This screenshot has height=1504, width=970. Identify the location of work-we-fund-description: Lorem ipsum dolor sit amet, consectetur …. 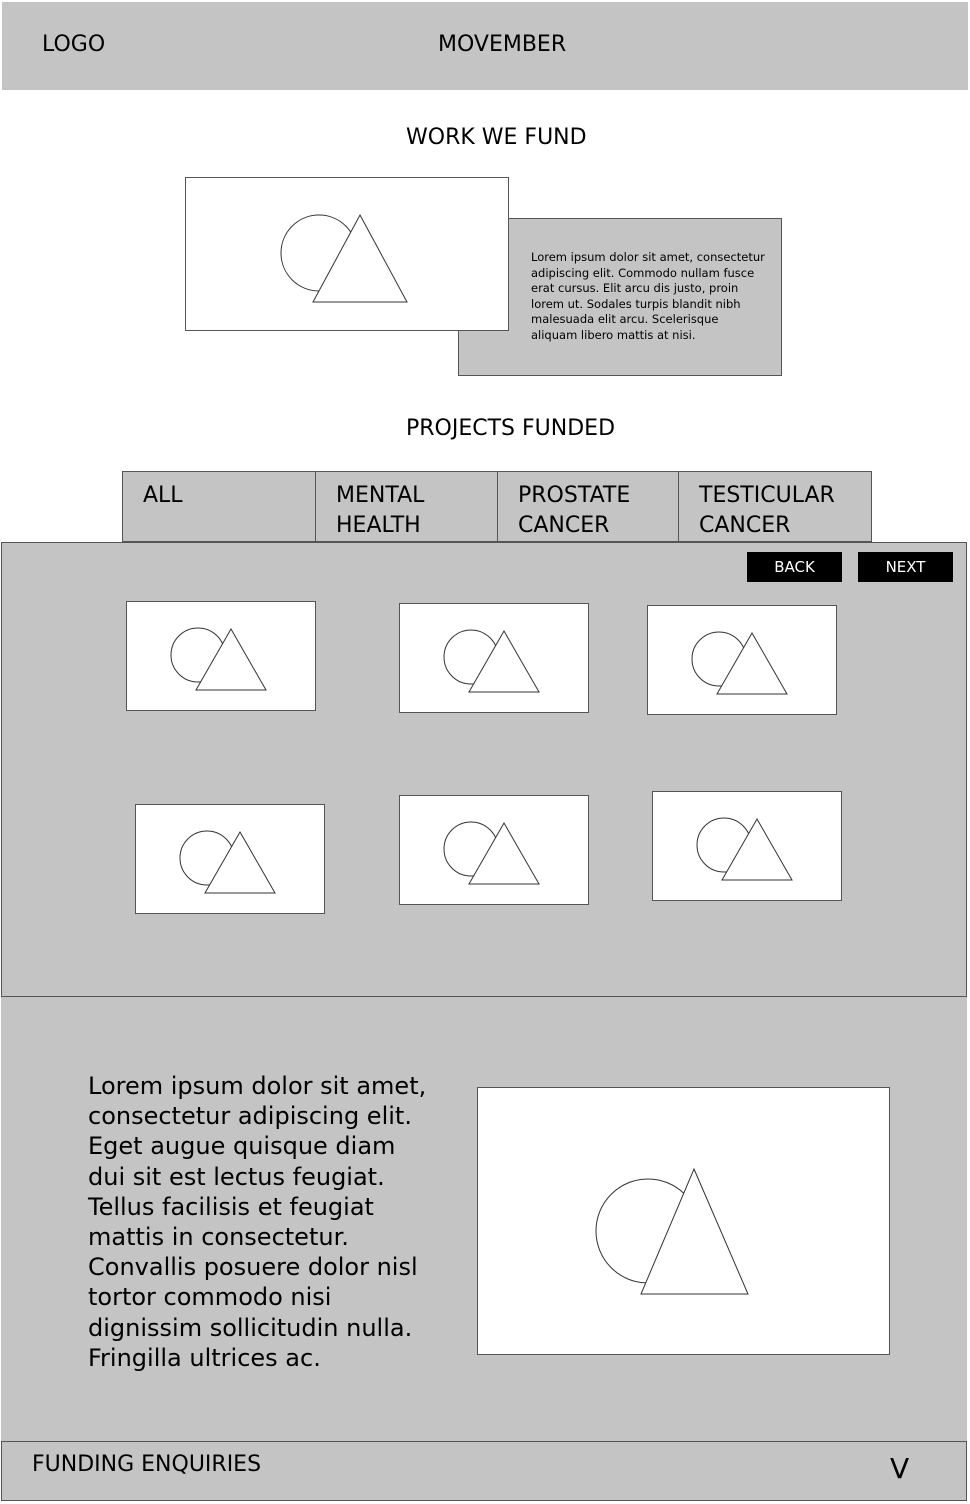
(648, 296).